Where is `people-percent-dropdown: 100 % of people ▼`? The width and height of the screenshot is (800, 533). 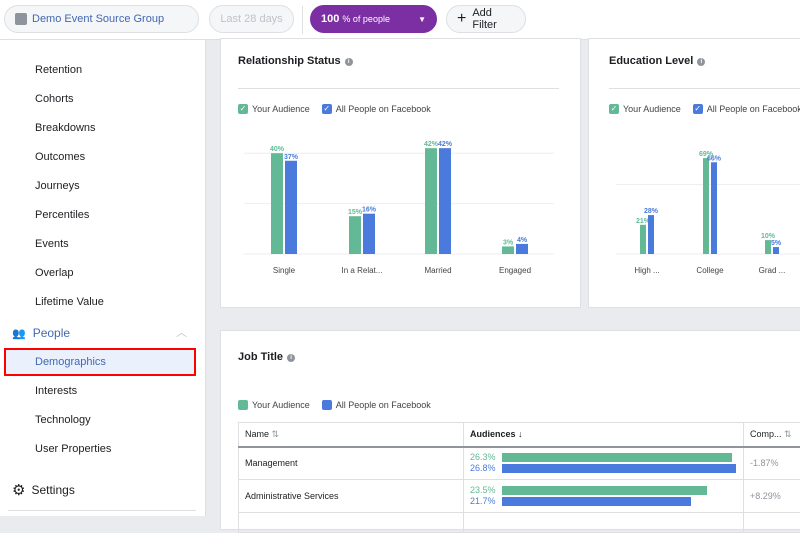
people-percent-dropdown: 100 % of people ▼ is located at coordinates (373, 19).